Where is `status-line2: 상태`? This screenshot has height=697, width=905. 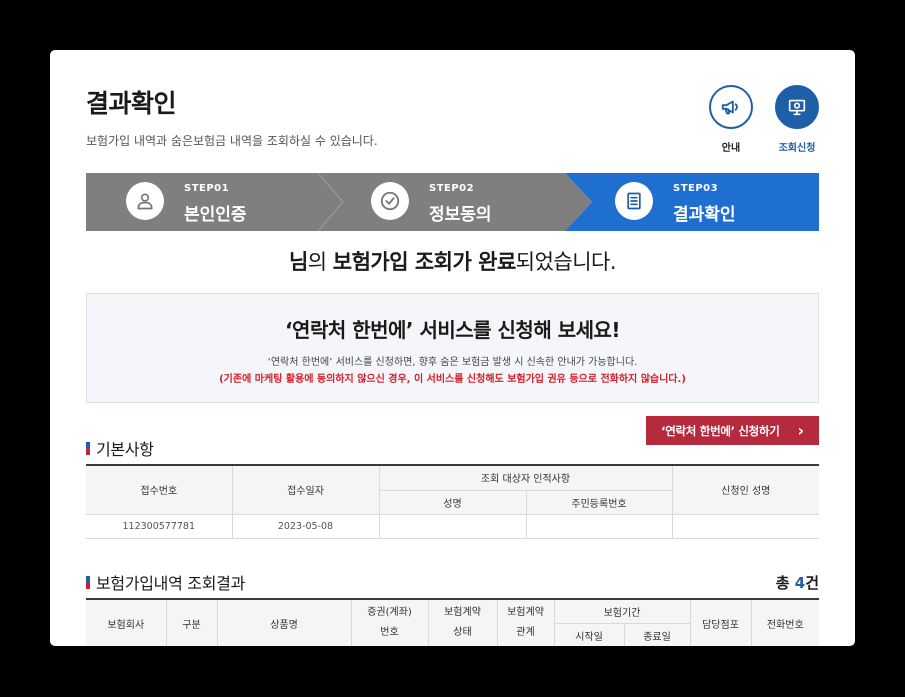 status-line2: 상태 is located at coordinates (462, 633).